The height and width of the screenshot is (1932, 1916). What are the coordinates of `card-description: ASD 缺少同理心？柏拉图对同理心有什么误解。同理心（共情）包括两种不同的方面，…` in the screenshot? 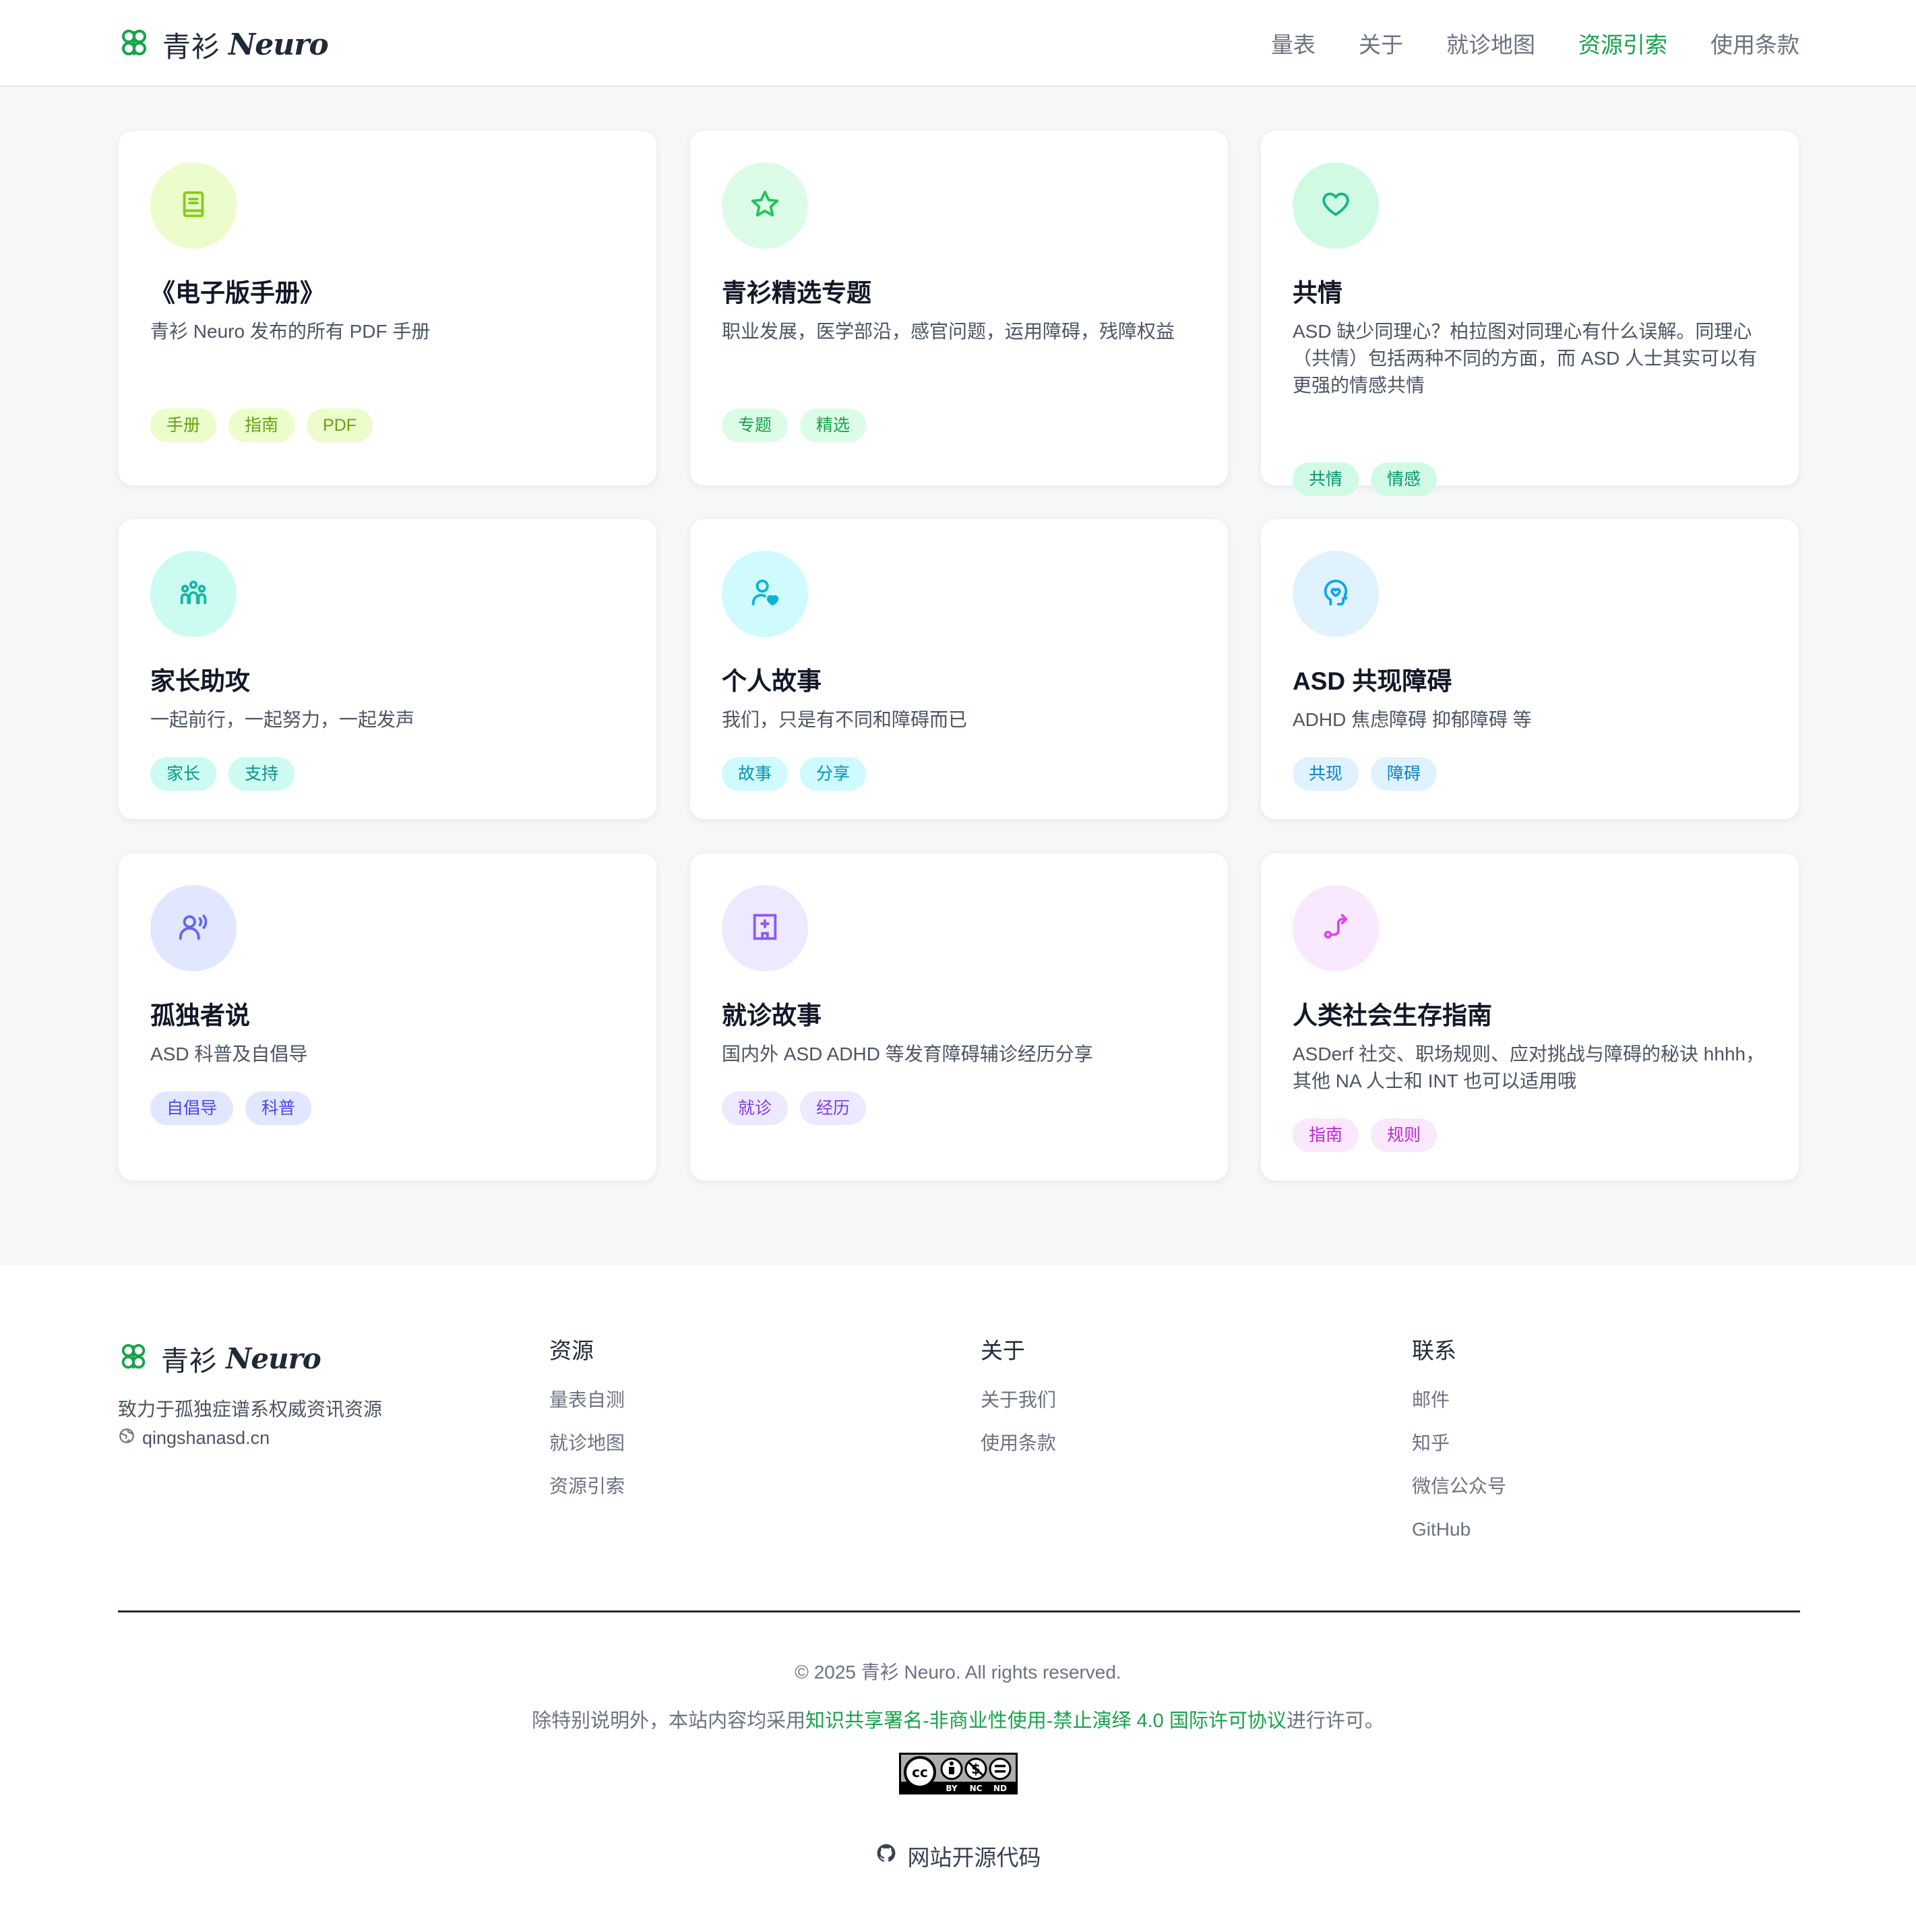 It's located at (1525, 358).